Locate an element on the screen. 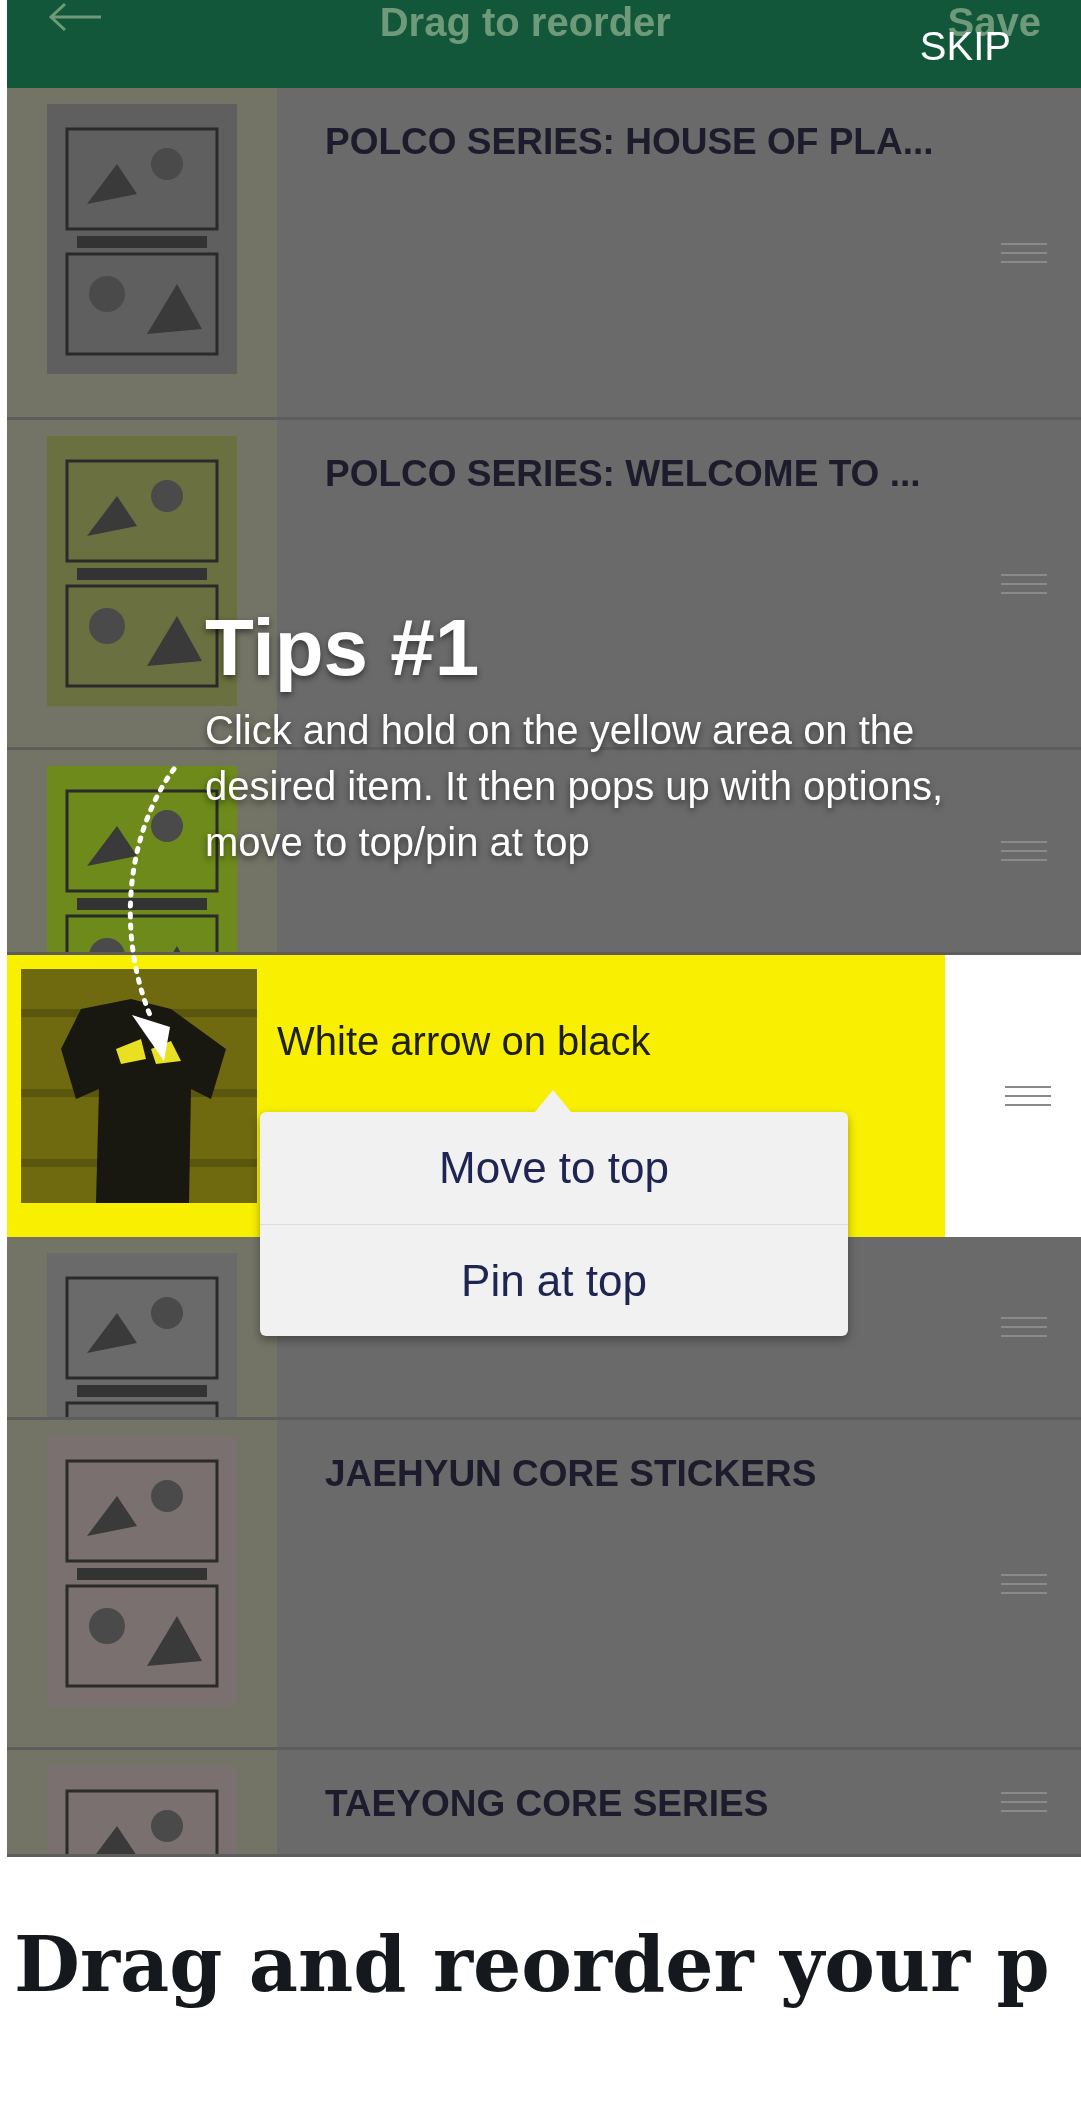 This screenshot has width=1081, height=2126. header-title: Drag to reorder is located at coordinates (525, 22).